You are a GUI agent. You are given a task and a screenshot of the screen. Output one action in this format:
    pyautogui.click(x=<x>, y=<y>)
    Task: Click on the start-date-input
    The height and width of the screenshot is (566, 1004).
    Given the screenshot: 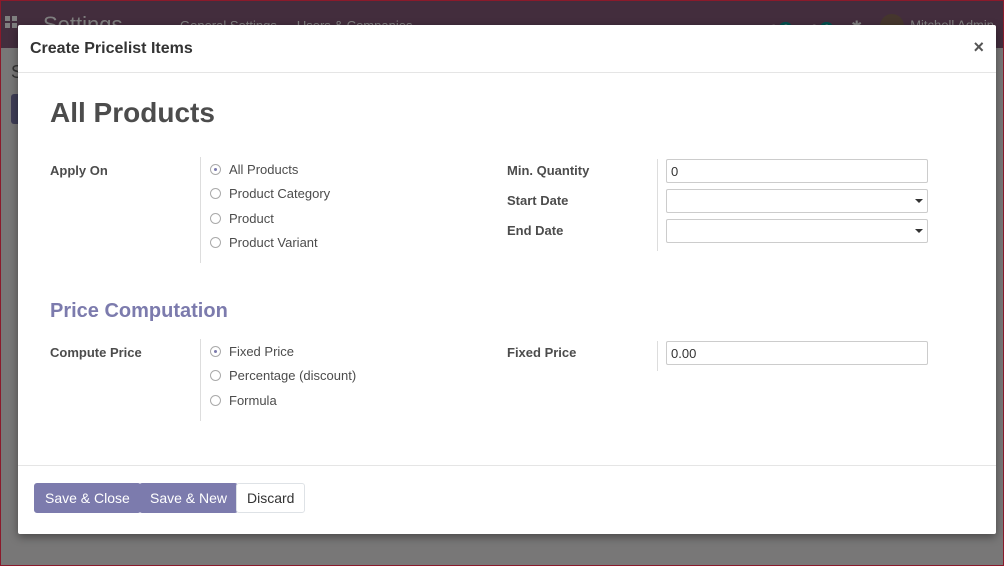 What is the action you would take?
    pyautogui.click(x=797, y=201)
    